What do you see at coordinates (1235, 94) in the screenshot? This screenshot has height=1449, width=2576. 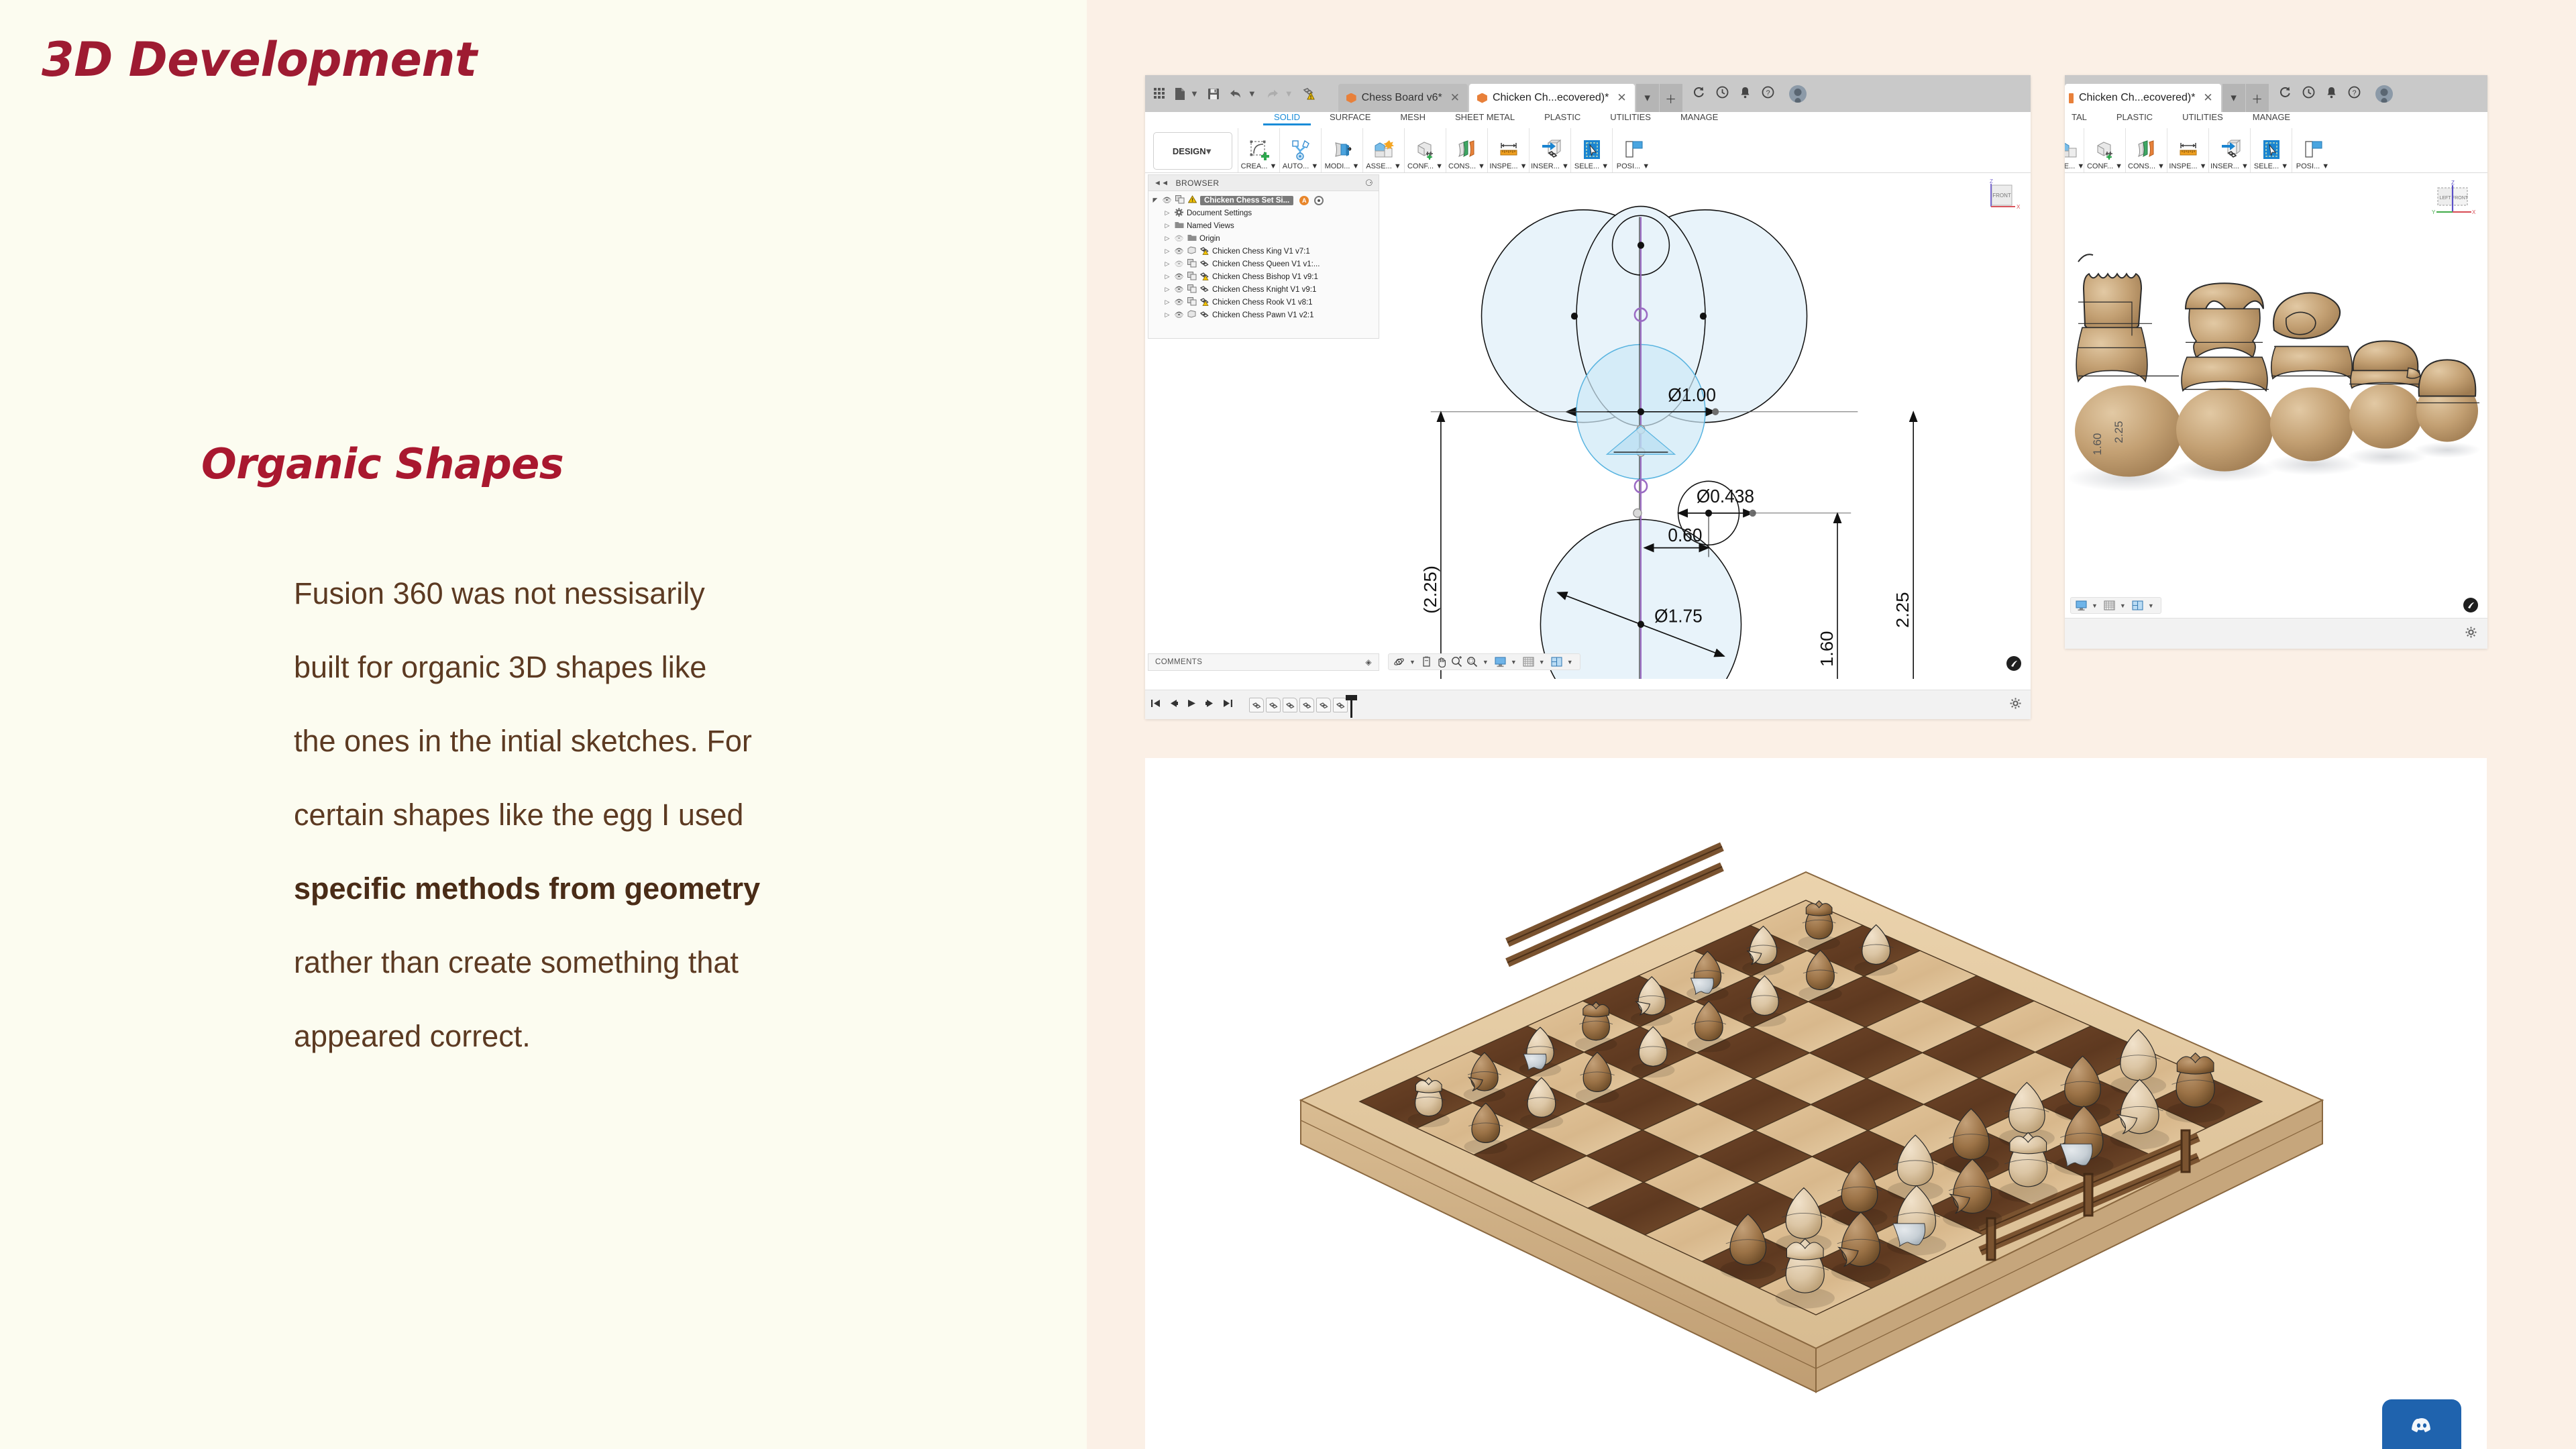 I see `undo-icon` at bounding box center [1235, 94].